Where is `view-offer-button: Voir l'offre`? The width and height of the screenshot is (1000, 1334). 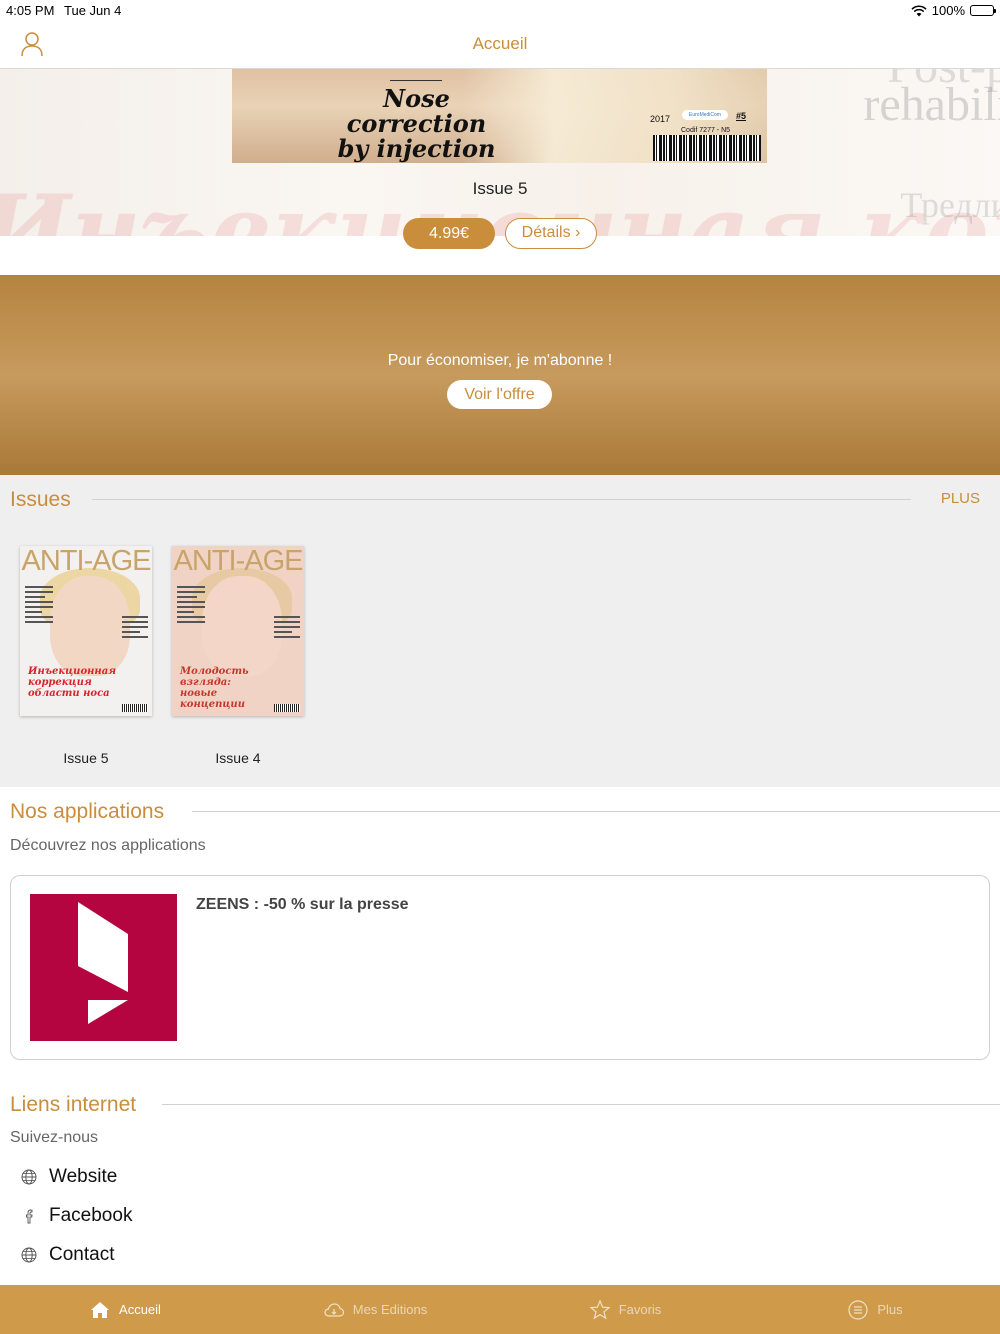
view-offer-button: Voir l'offre is located at coordinates (499, 394).